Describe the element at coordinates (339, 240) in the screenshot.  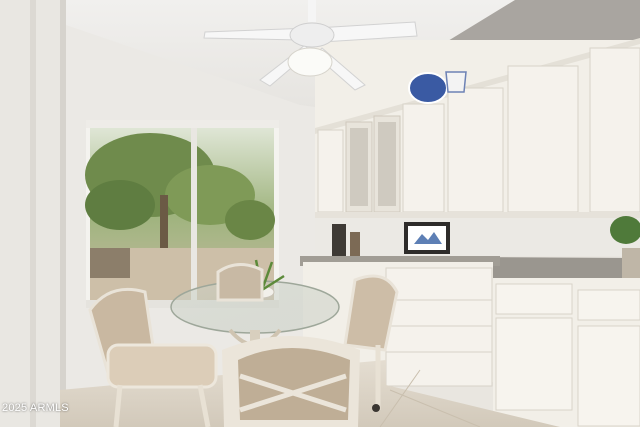
I see `coffee-maker` at that location.